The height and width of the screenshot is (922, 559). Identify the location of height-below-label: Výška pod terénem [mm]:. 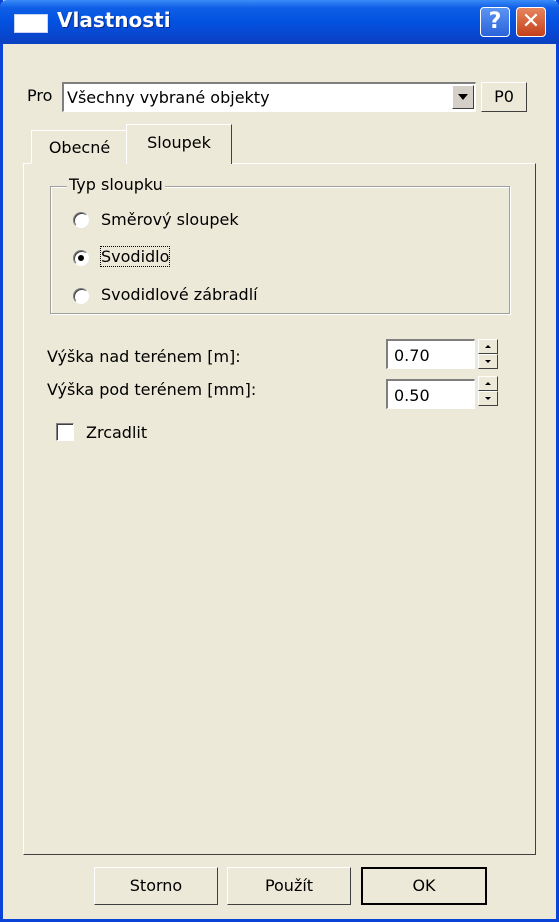
(152, 389).